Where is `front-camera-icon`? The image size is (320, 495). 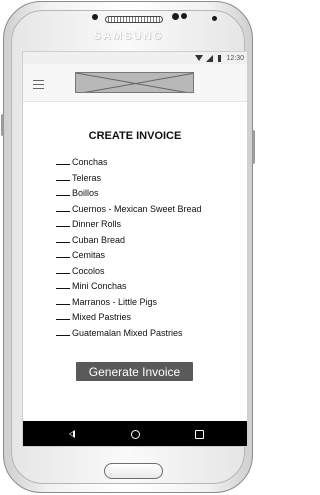 front-camera-icon is located at coordinates (175, 16).